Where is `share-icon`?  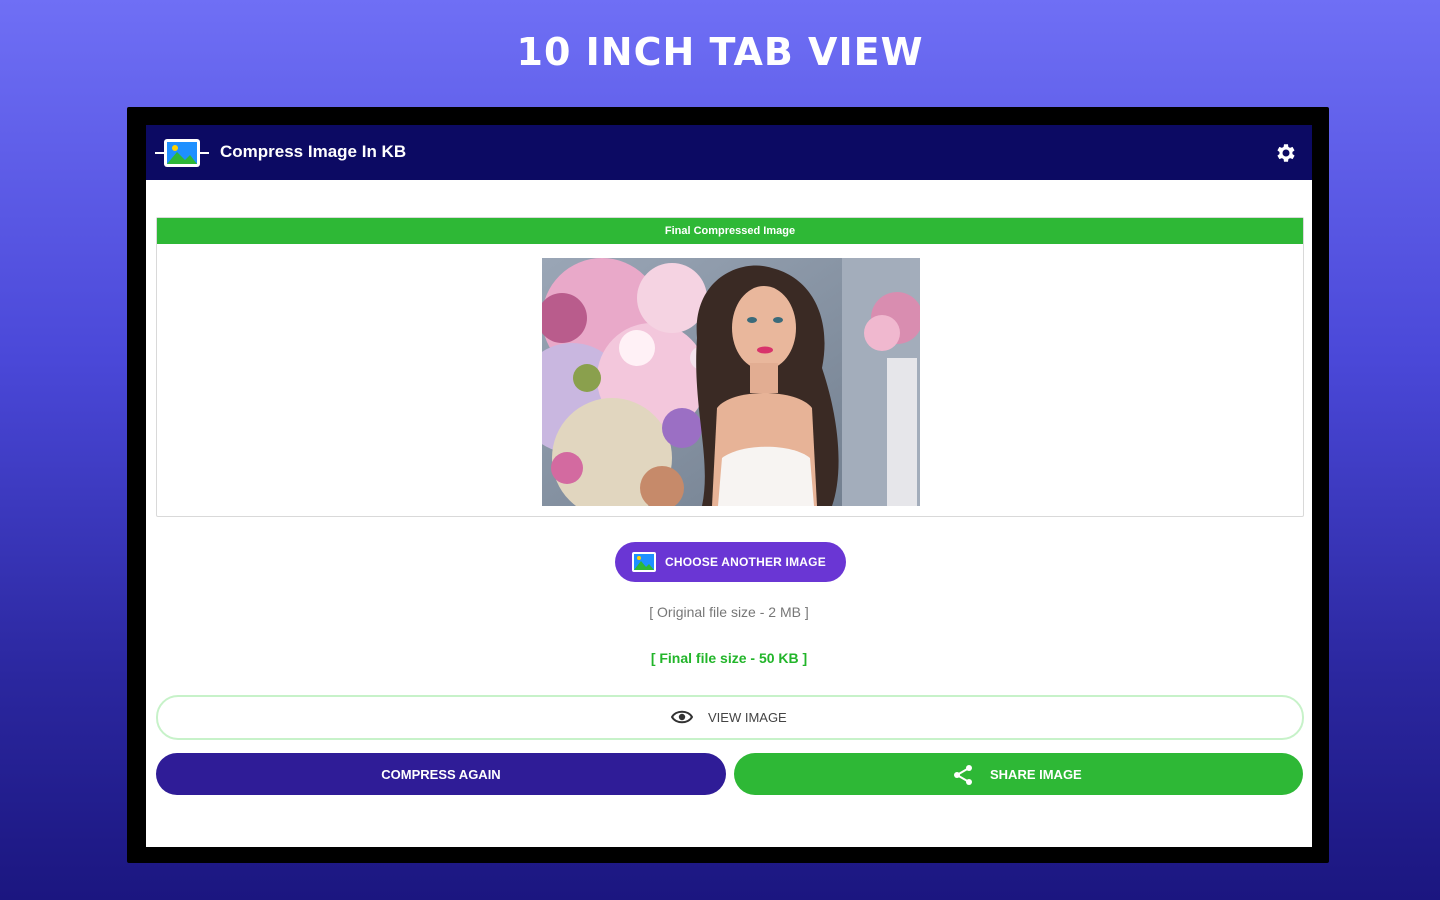 share-icon is located at coordinates (963, 775).